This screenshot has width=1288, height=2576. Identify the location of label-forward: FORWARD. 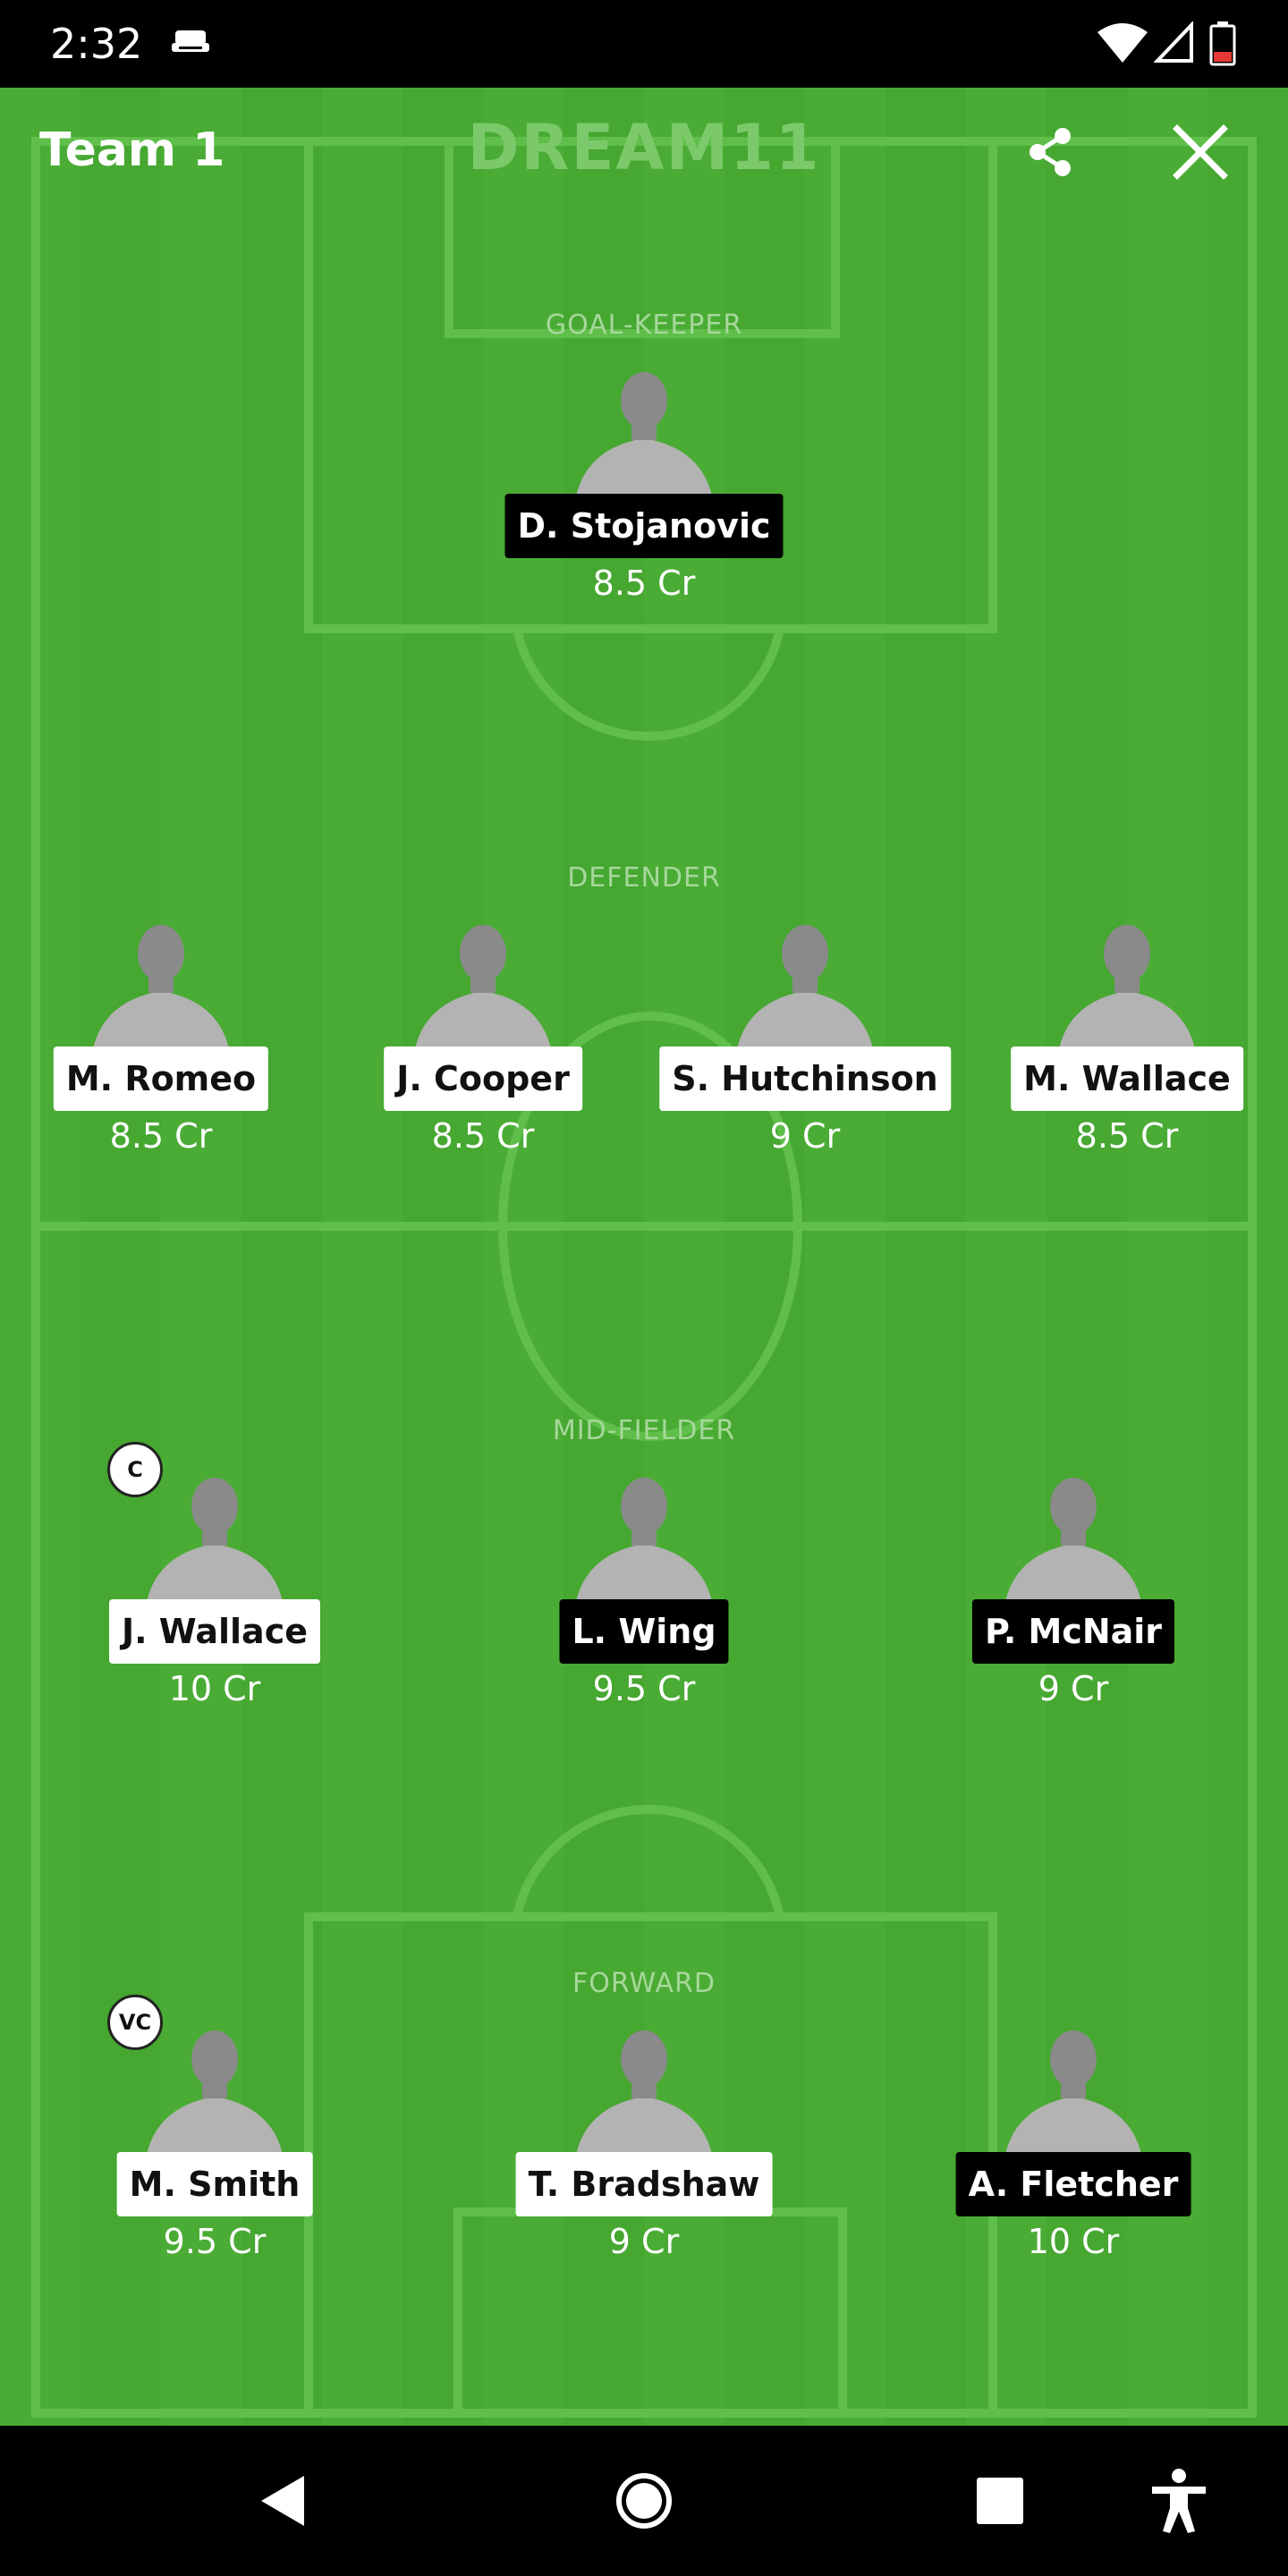
(644, 1983).